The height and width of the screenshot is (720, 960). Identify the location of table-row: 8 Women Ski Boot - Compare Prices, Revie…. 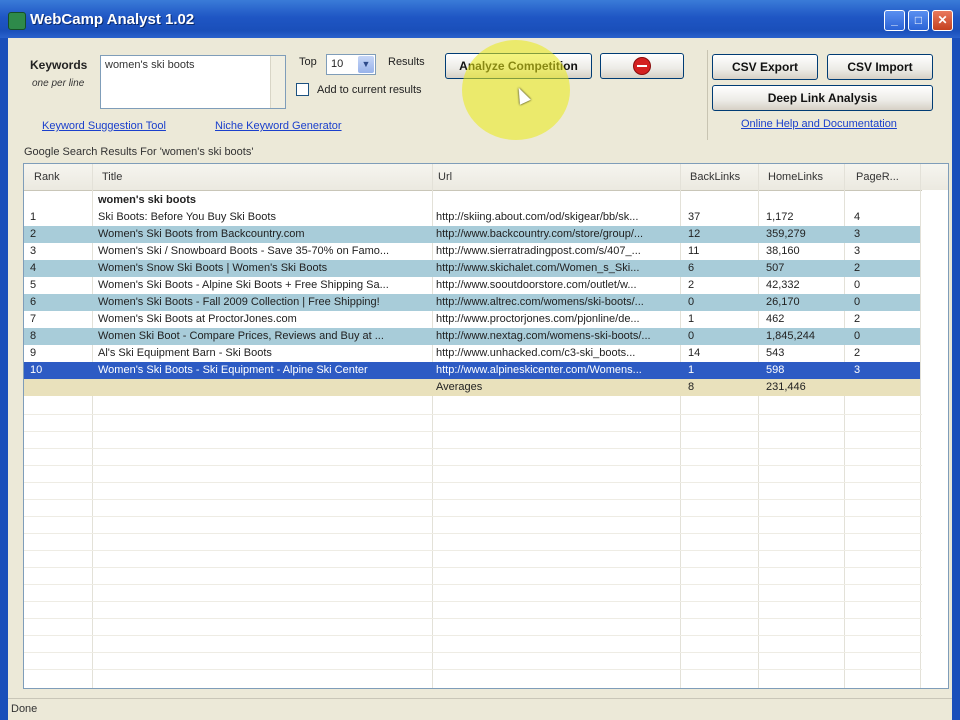
(472, 336).